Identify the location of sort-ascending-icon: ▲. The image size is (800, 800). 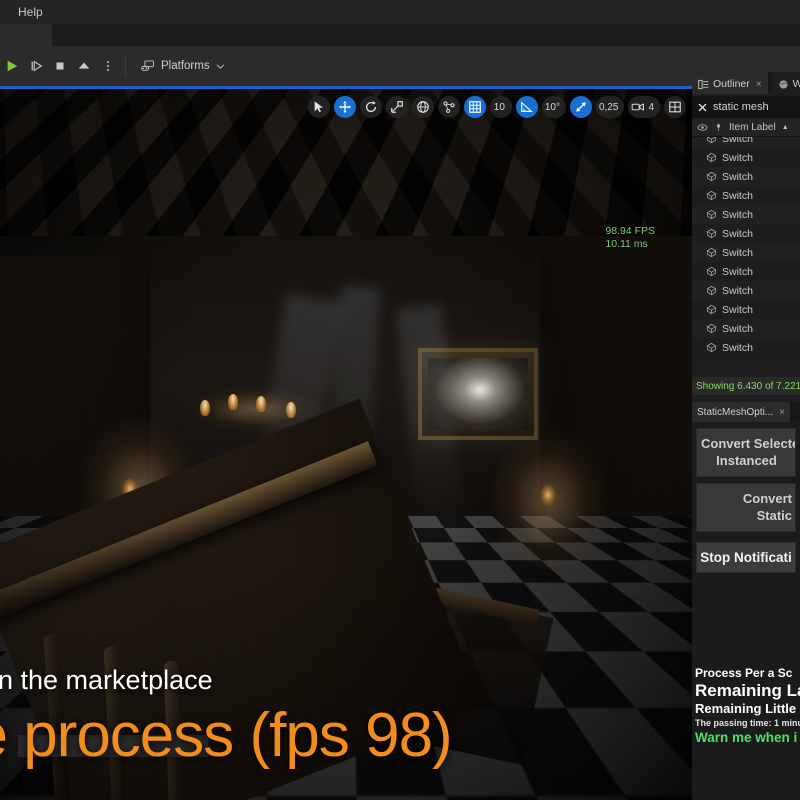
(785, 127).